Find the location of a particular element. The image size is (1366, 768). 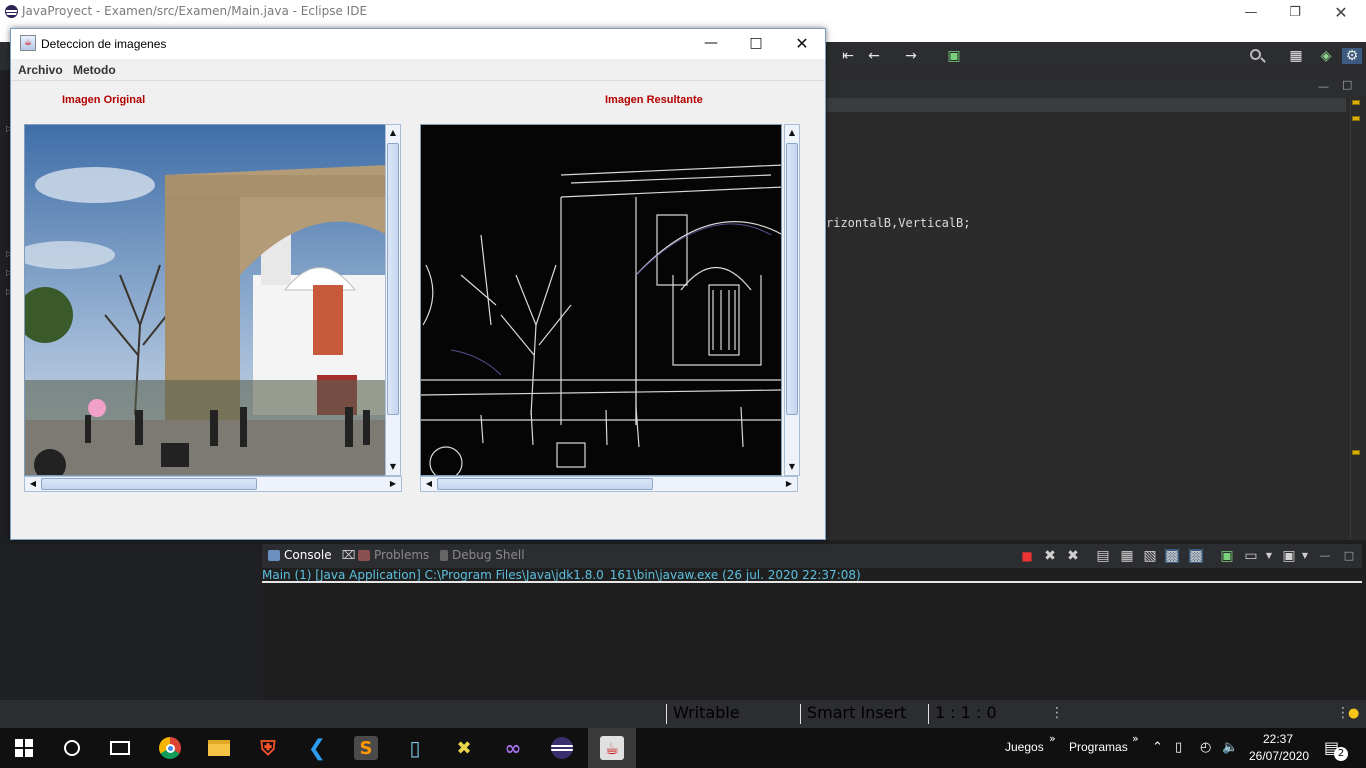

original-horizontal-scrollbar: ◀ ▶ is located at coordinates (213, 484).